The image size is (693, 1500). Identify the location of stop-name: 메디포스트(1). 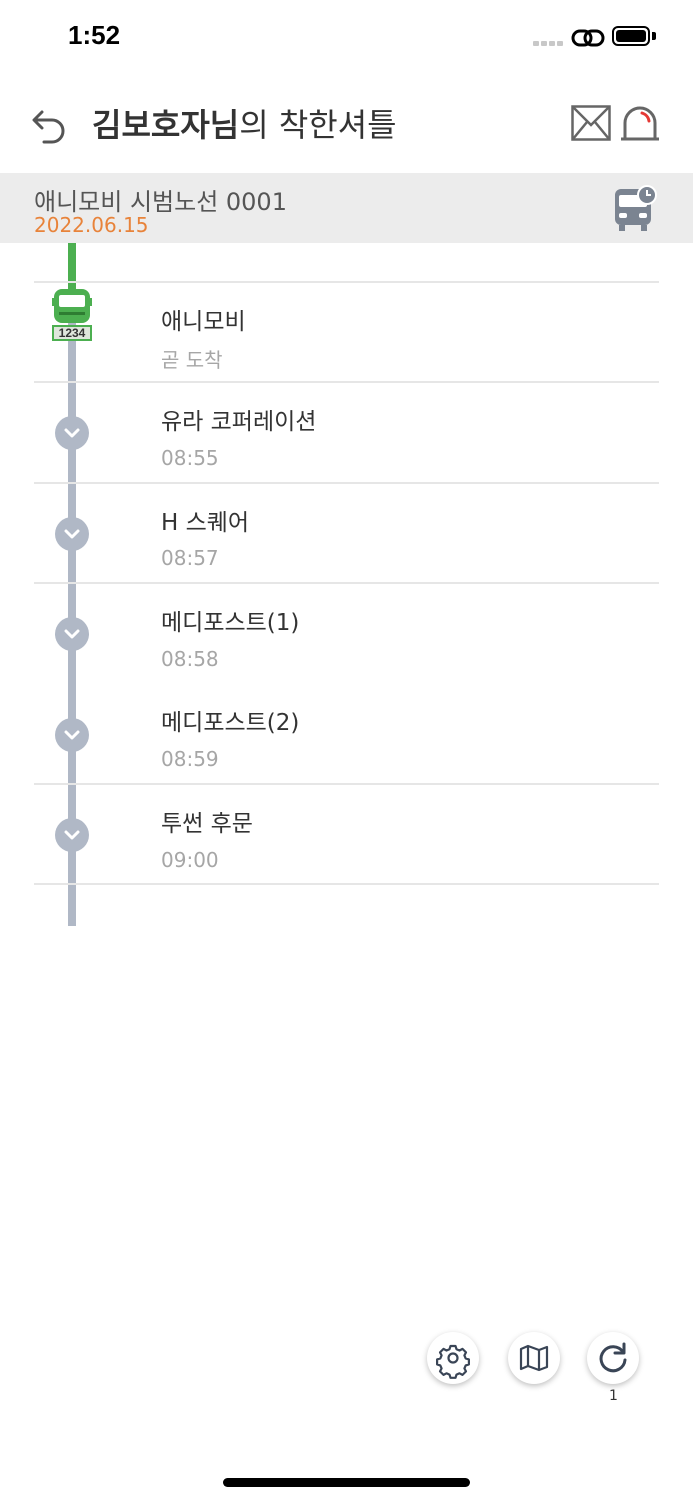
(230, 620).